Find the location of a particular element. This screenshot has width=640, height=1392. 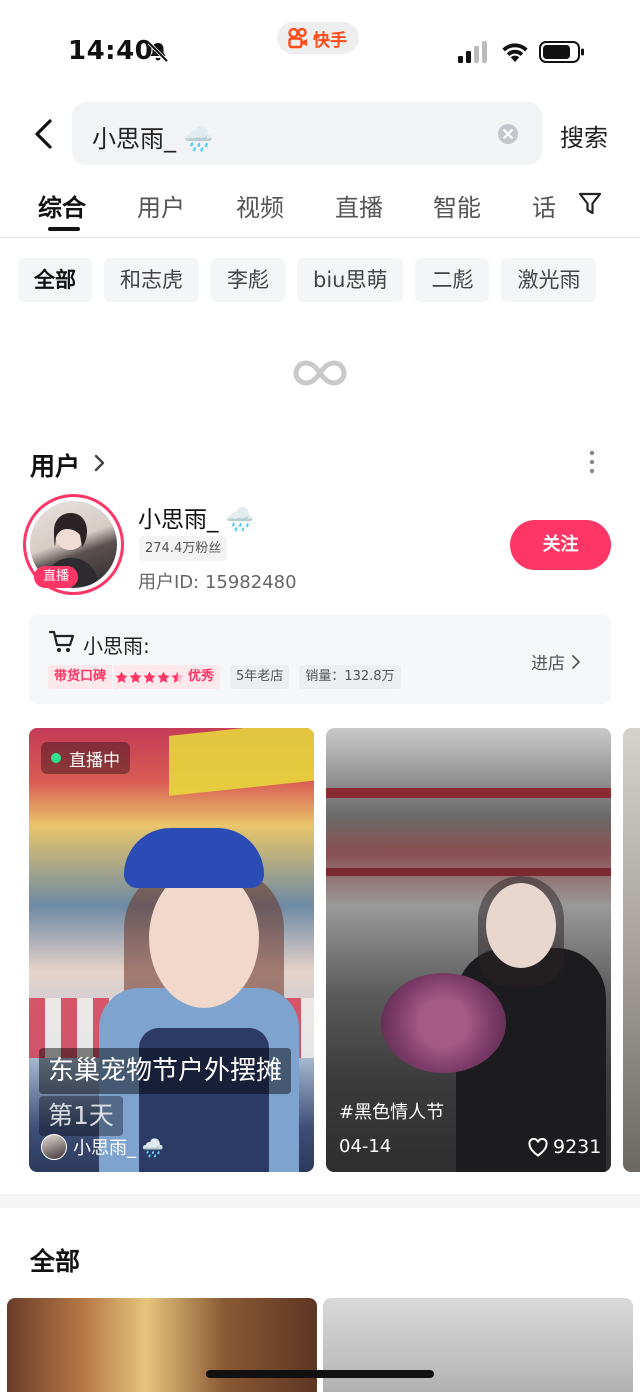

reputation-rating: 优秀 is located at coordinates (166, 677).